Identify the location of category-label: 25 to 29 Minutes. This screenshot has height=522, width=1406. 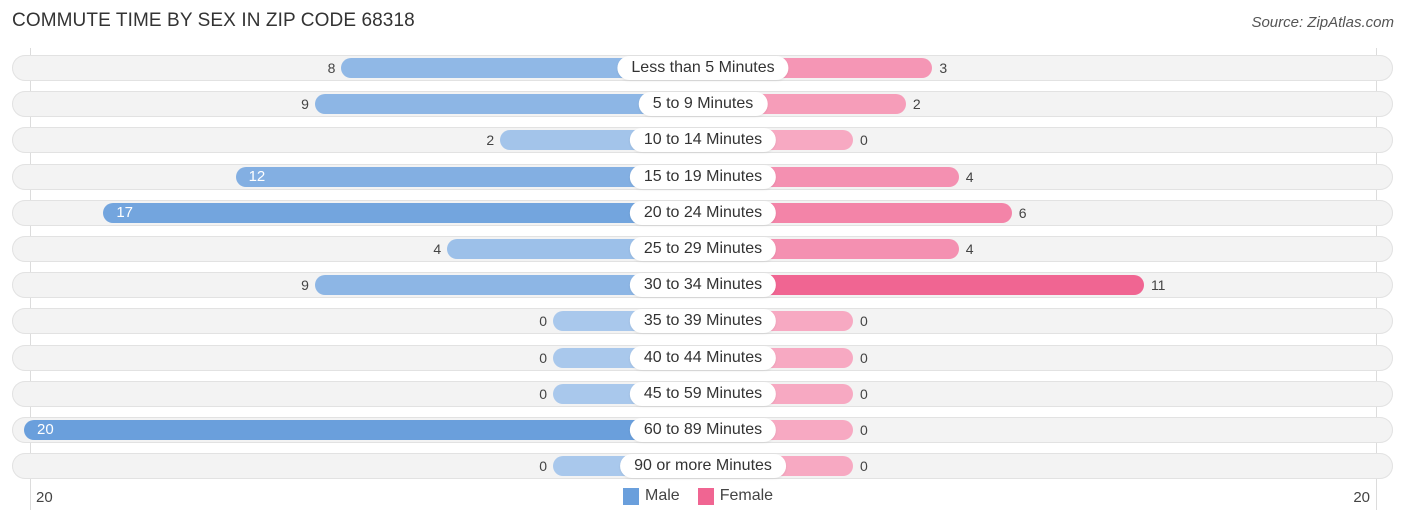
(703, 249).